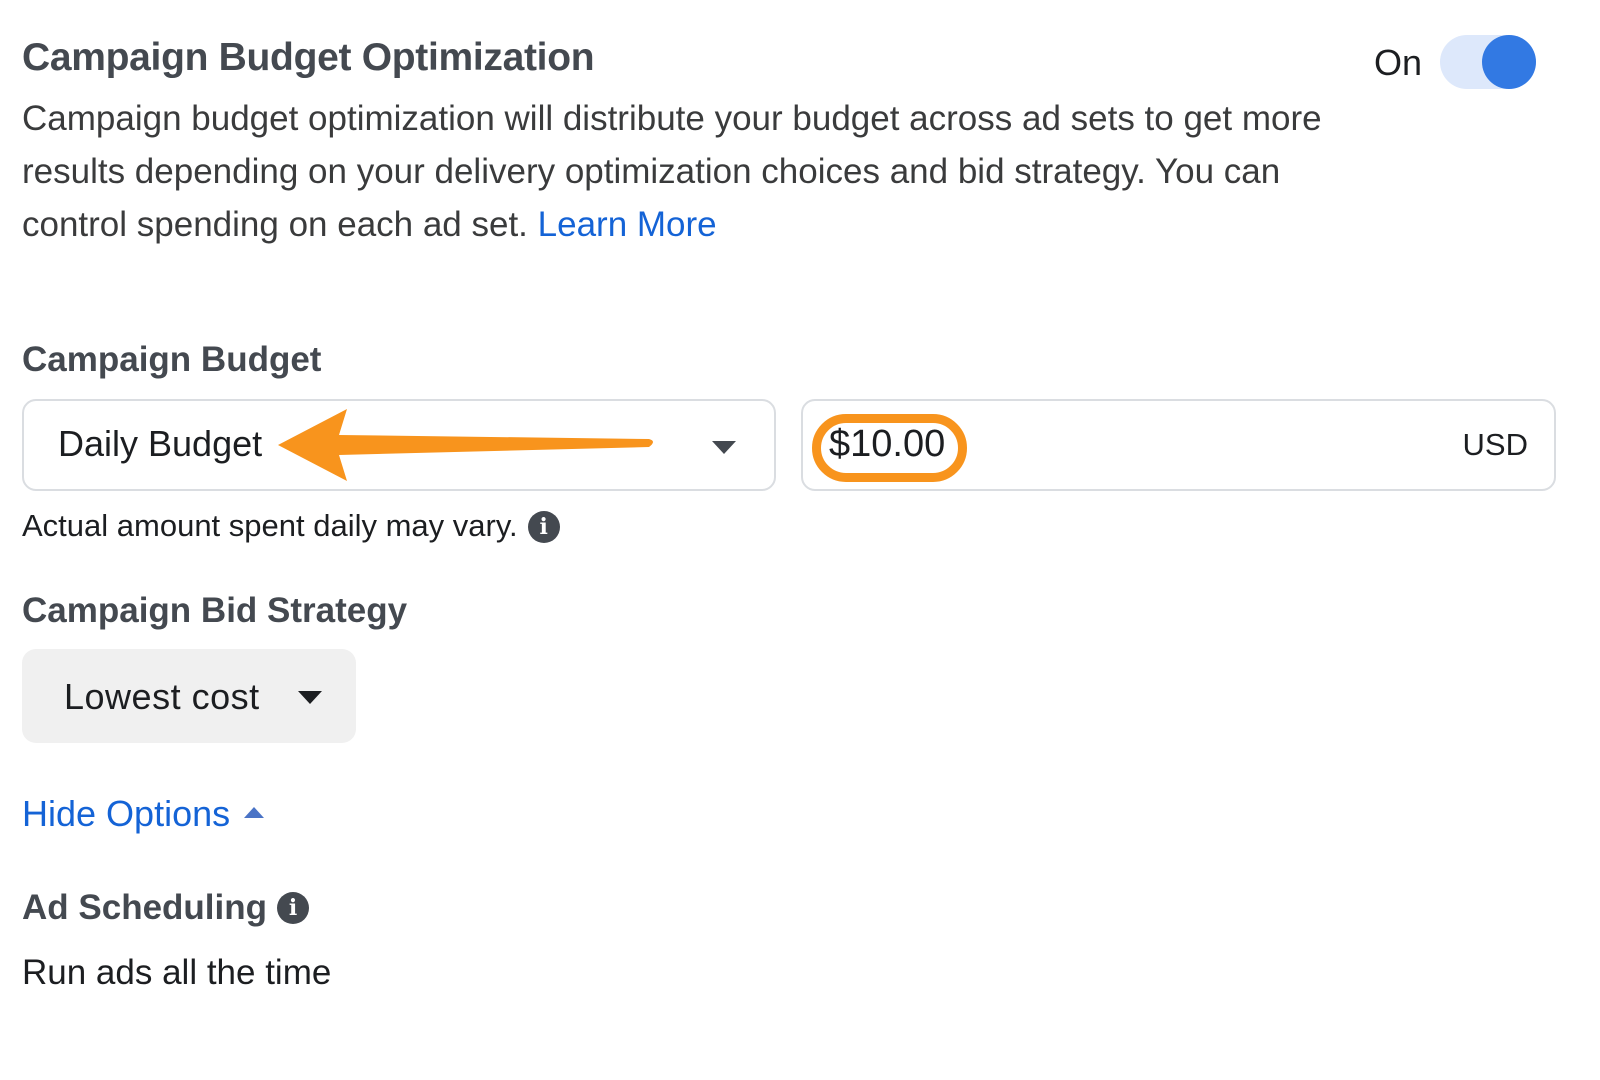 This screenshot has height=1080, width=1600. I want to click on bid-strategy-value: Lowest cost, so click(162, 696).